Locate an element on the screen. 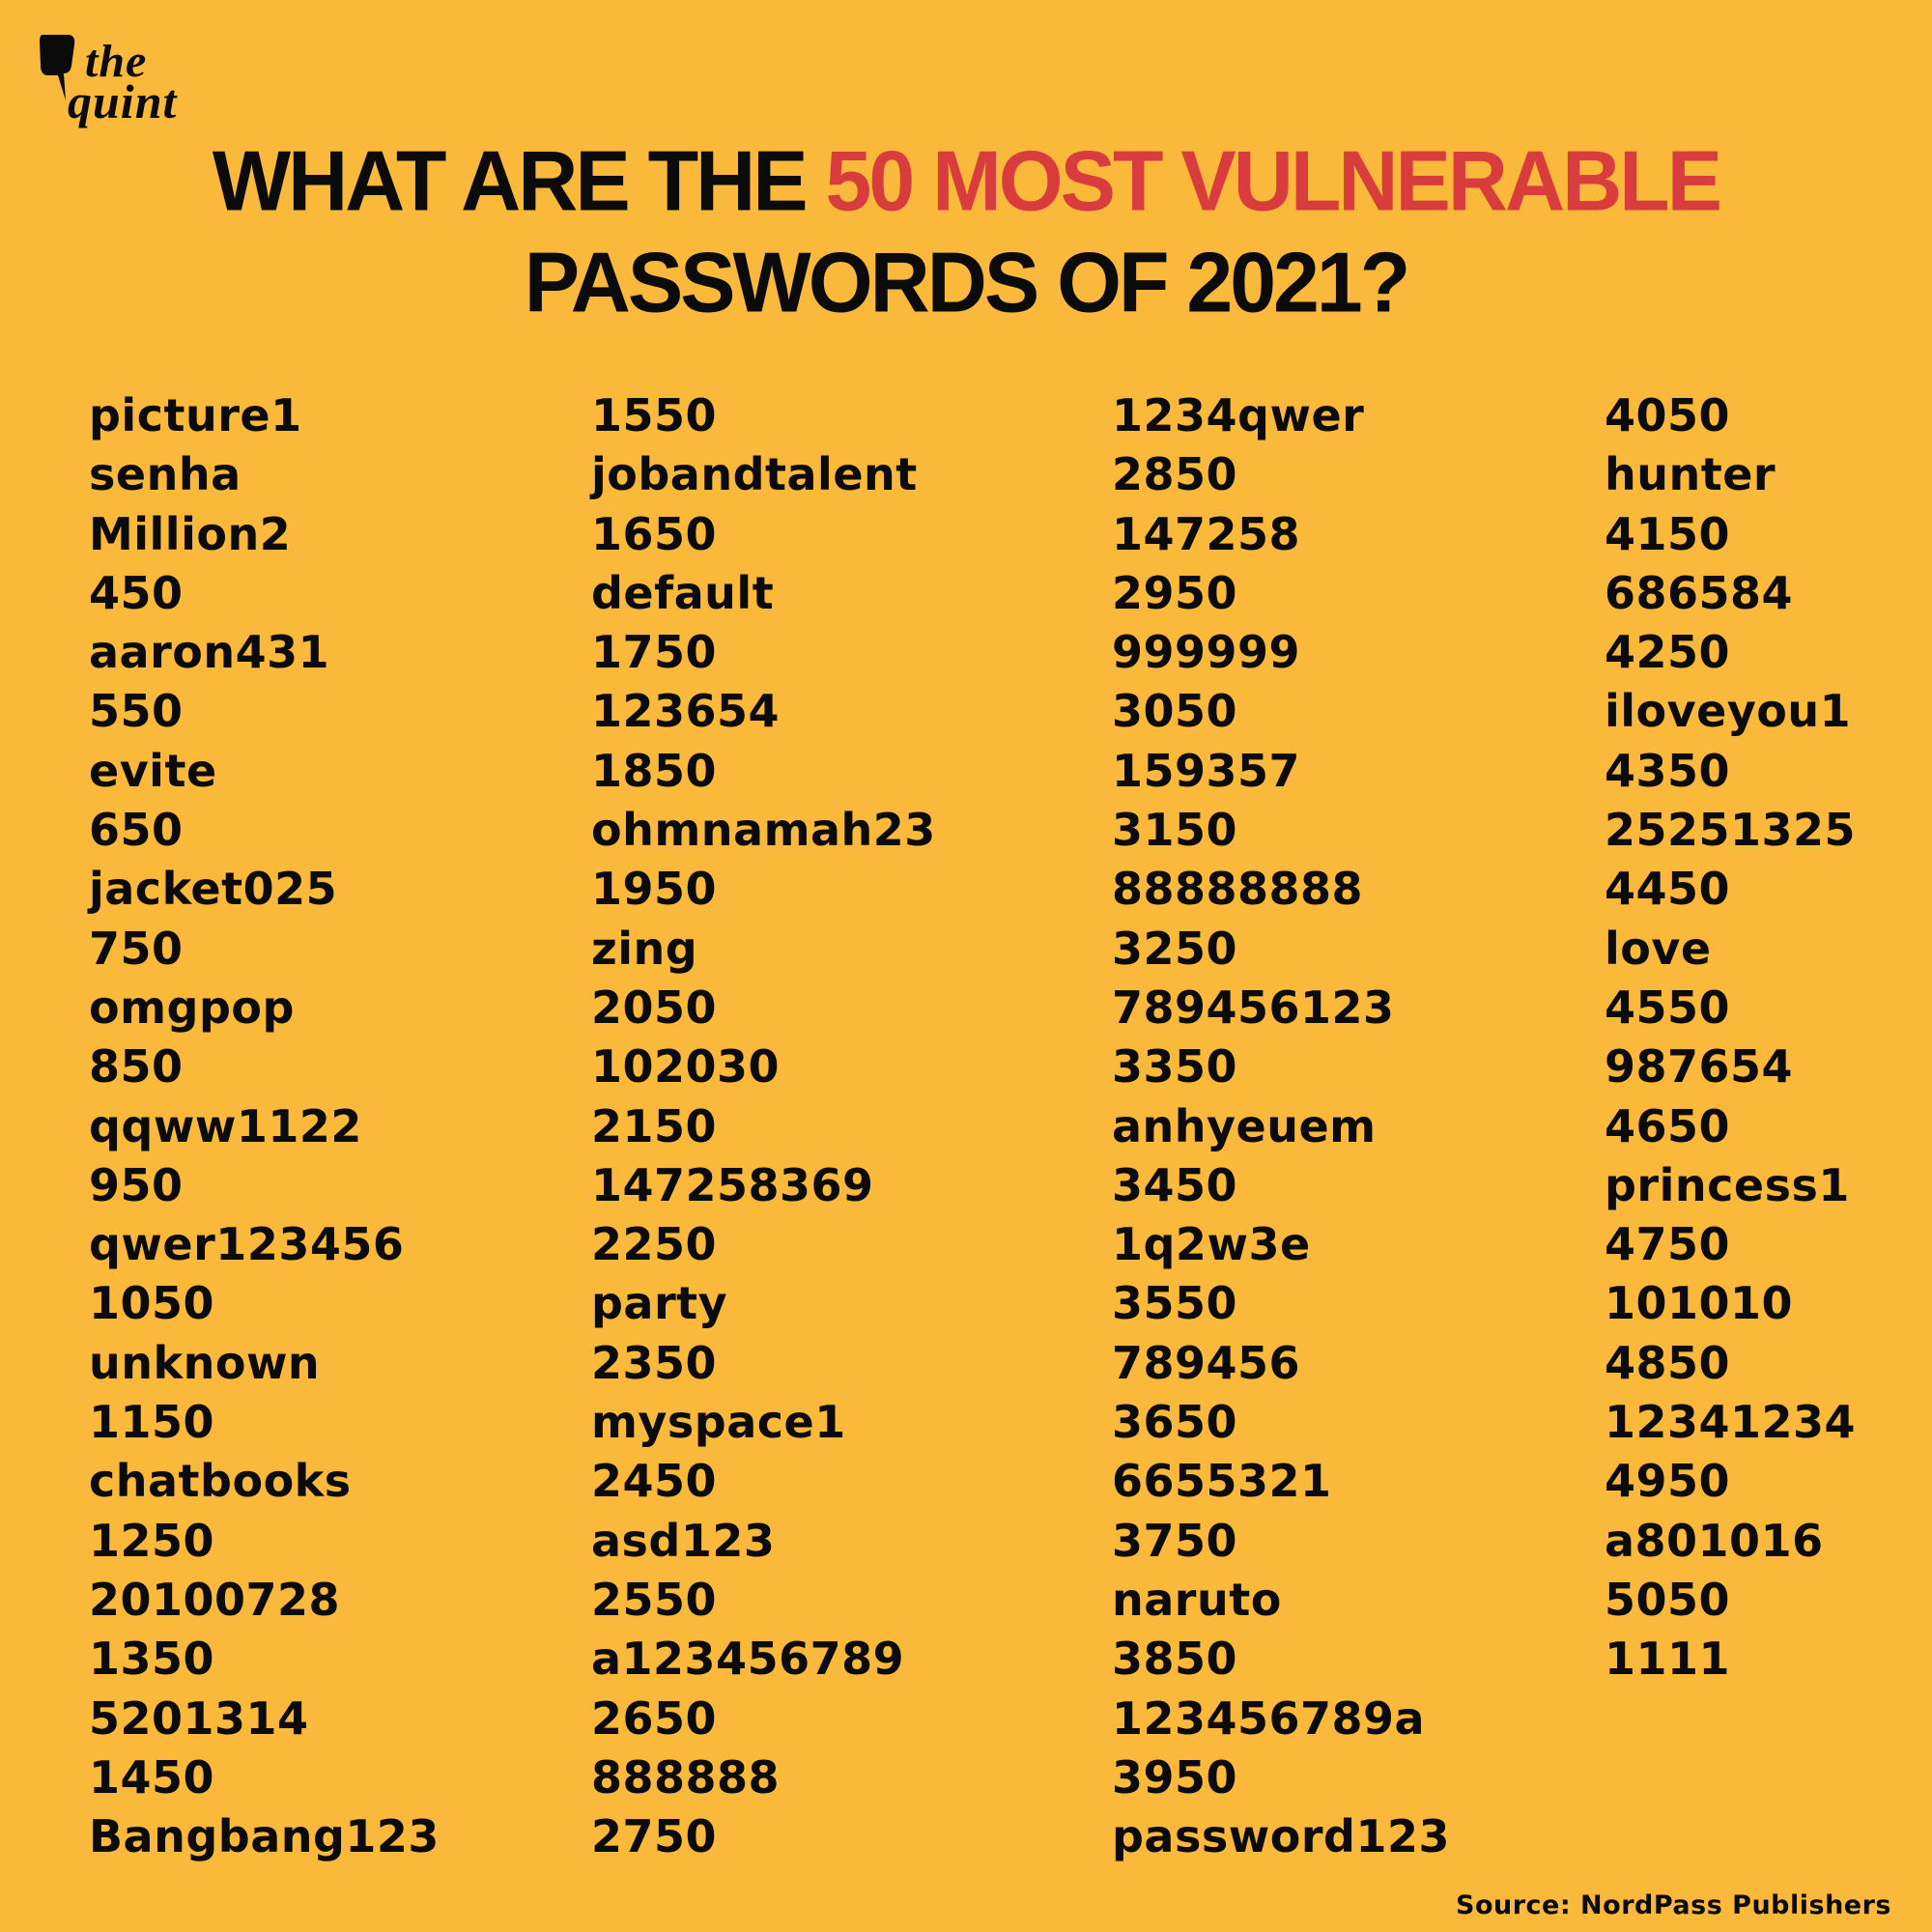 Image resolution: width=1932 pixels, height=1932 pixels. password-item: 1750 is located at coordinates (654, 652).